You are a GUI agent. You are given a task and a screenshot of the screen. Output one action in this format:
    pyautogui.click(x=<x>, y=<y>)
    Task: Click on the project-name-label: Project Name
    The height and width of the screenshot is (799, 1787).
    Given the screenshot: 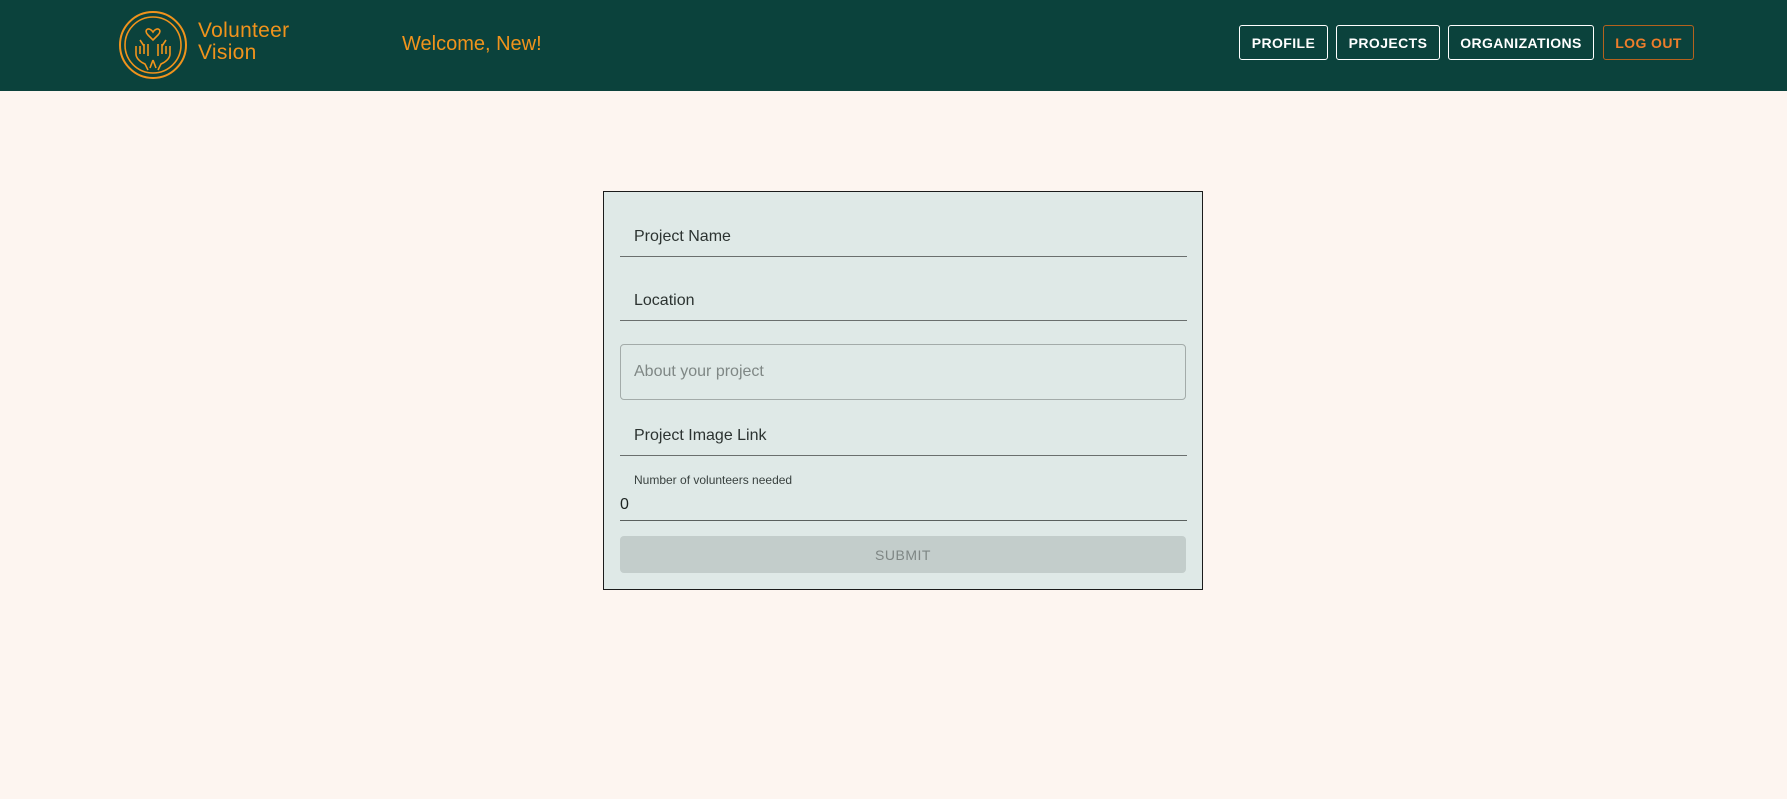 What is the action you would take?
    pyautogui.click(x=682, y=236)
    